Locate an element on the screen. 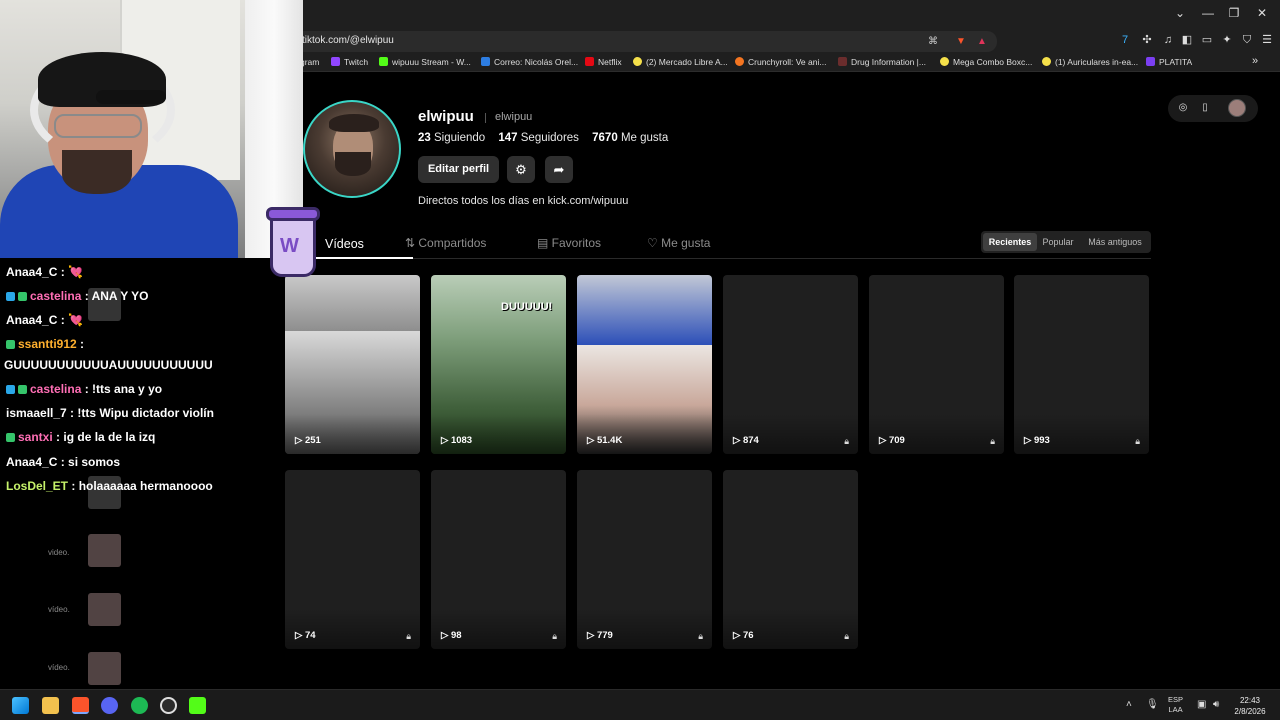  share-button: ➦ is located at coordinates (559, 169).